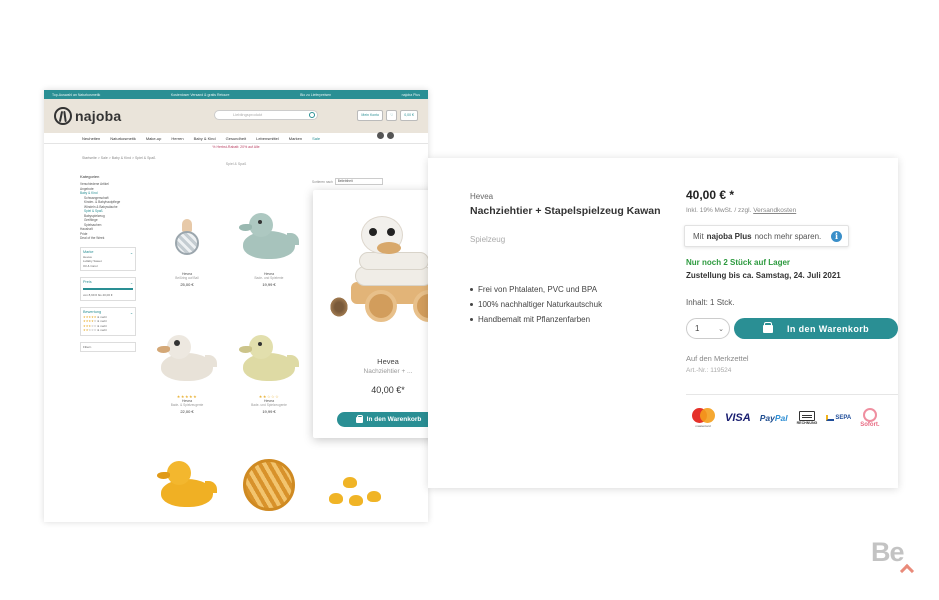 This screenshot has width=939, height=600. What do you see at coordinates (177, 138) in the screenshot?
I see `nav-item: Herren` at bounding box center [177, 138].